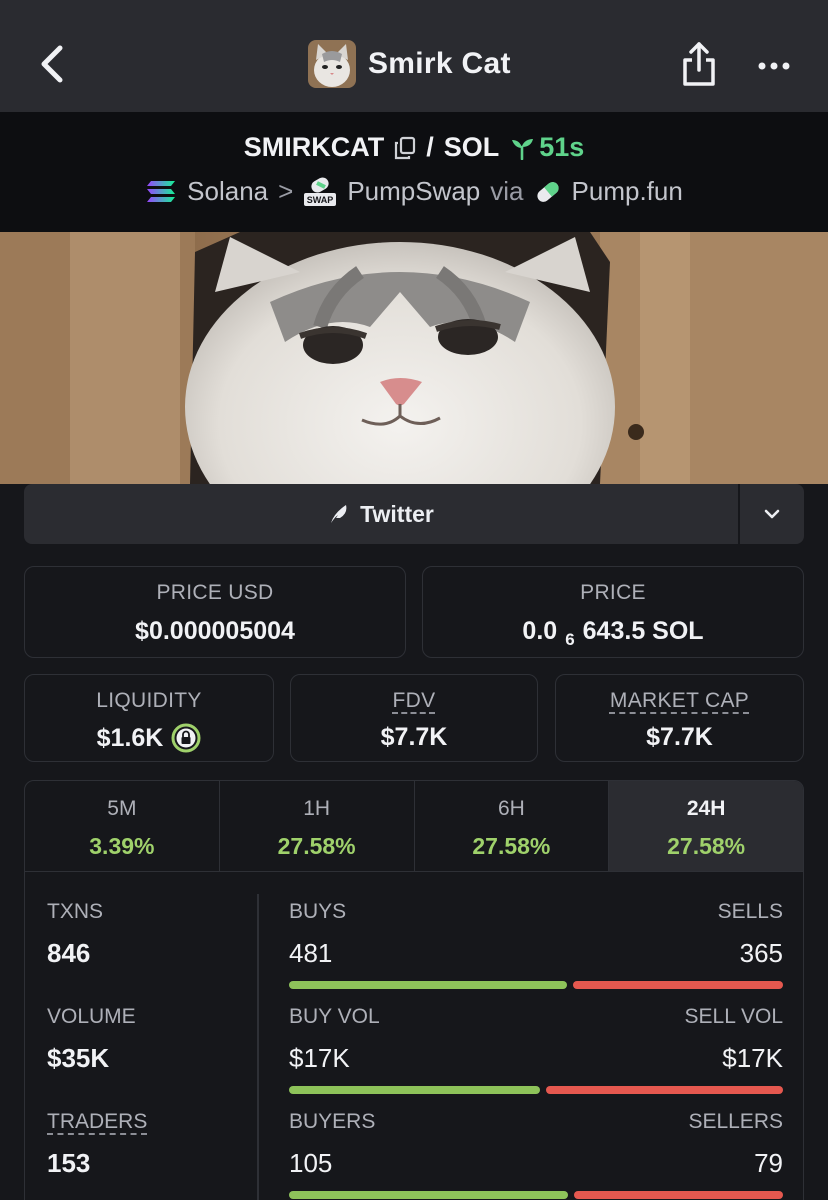 The image size is (828, 1200). What do you see at coordinates (761, 953) in the screenshot?
I see `sells-value: 365` at bounding box center [761, 953].